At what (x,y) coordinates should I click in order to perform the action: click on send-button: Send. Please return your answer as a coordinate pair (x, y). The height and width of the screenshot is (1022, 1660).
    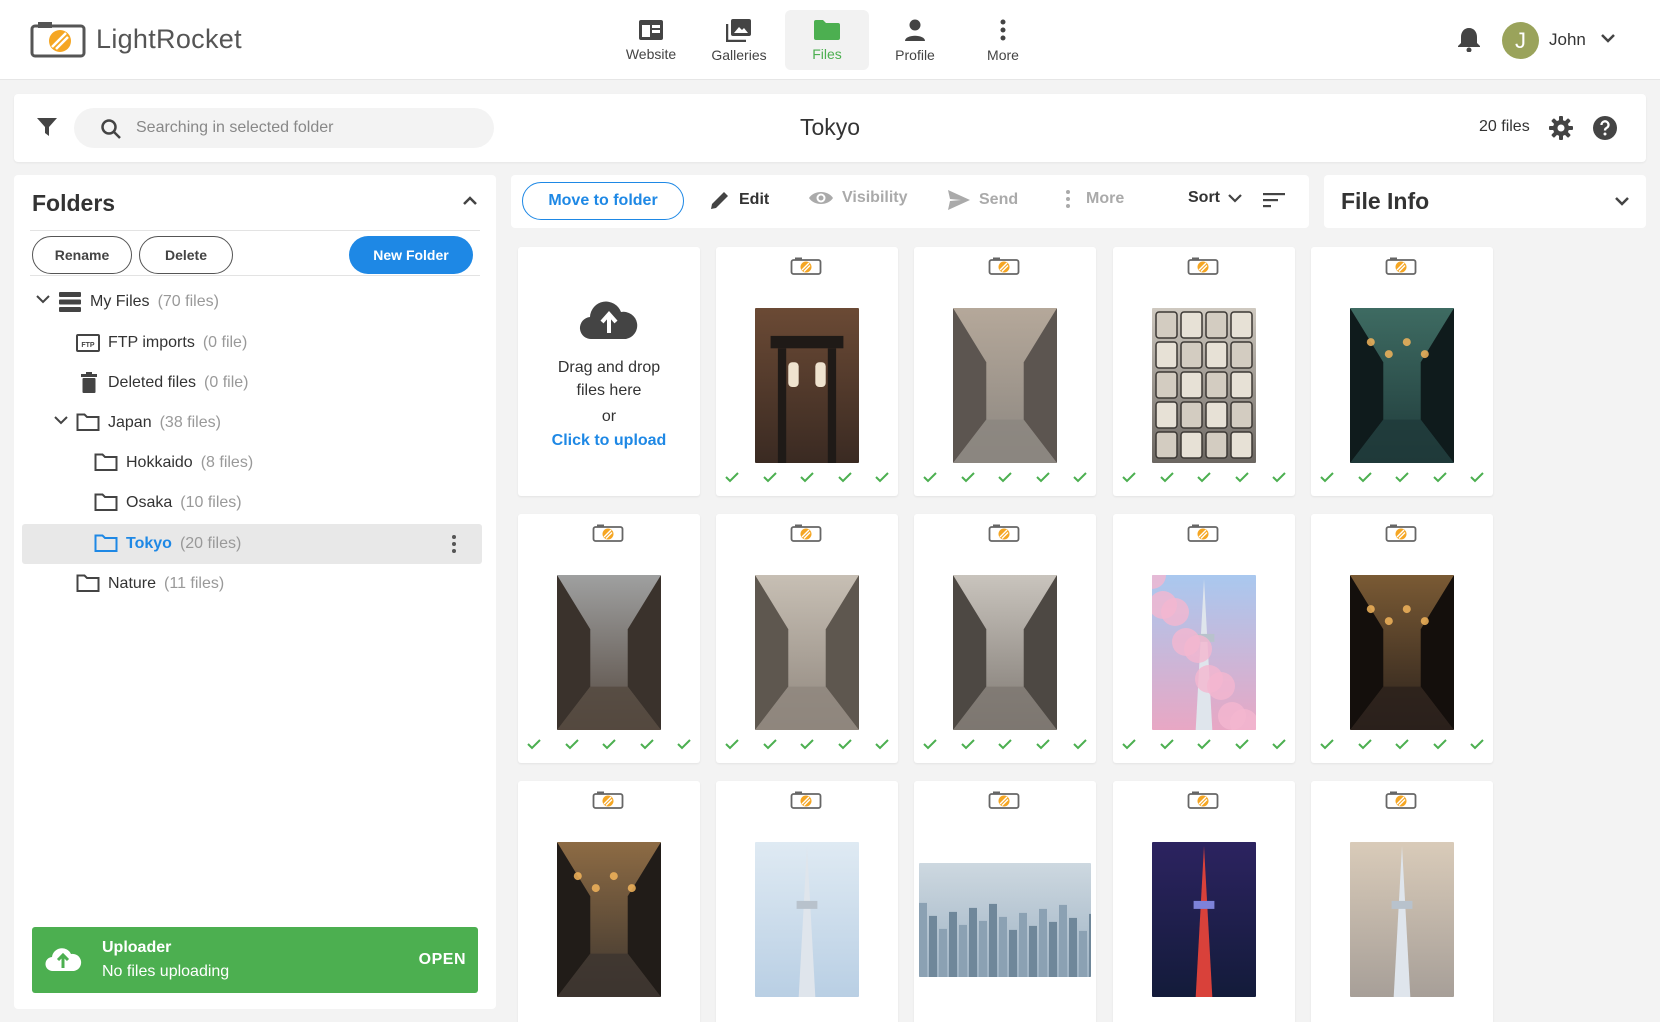
    Looking at the image, I should click on (982, 200).